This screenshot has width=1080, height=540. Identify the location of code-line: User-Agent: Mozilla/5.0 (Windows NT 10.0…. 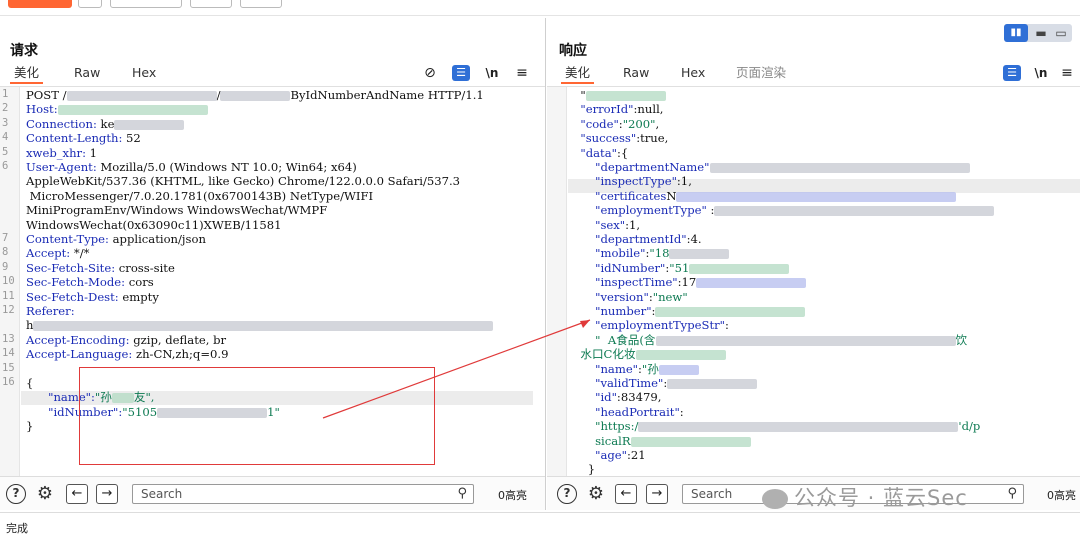
(283, 167).